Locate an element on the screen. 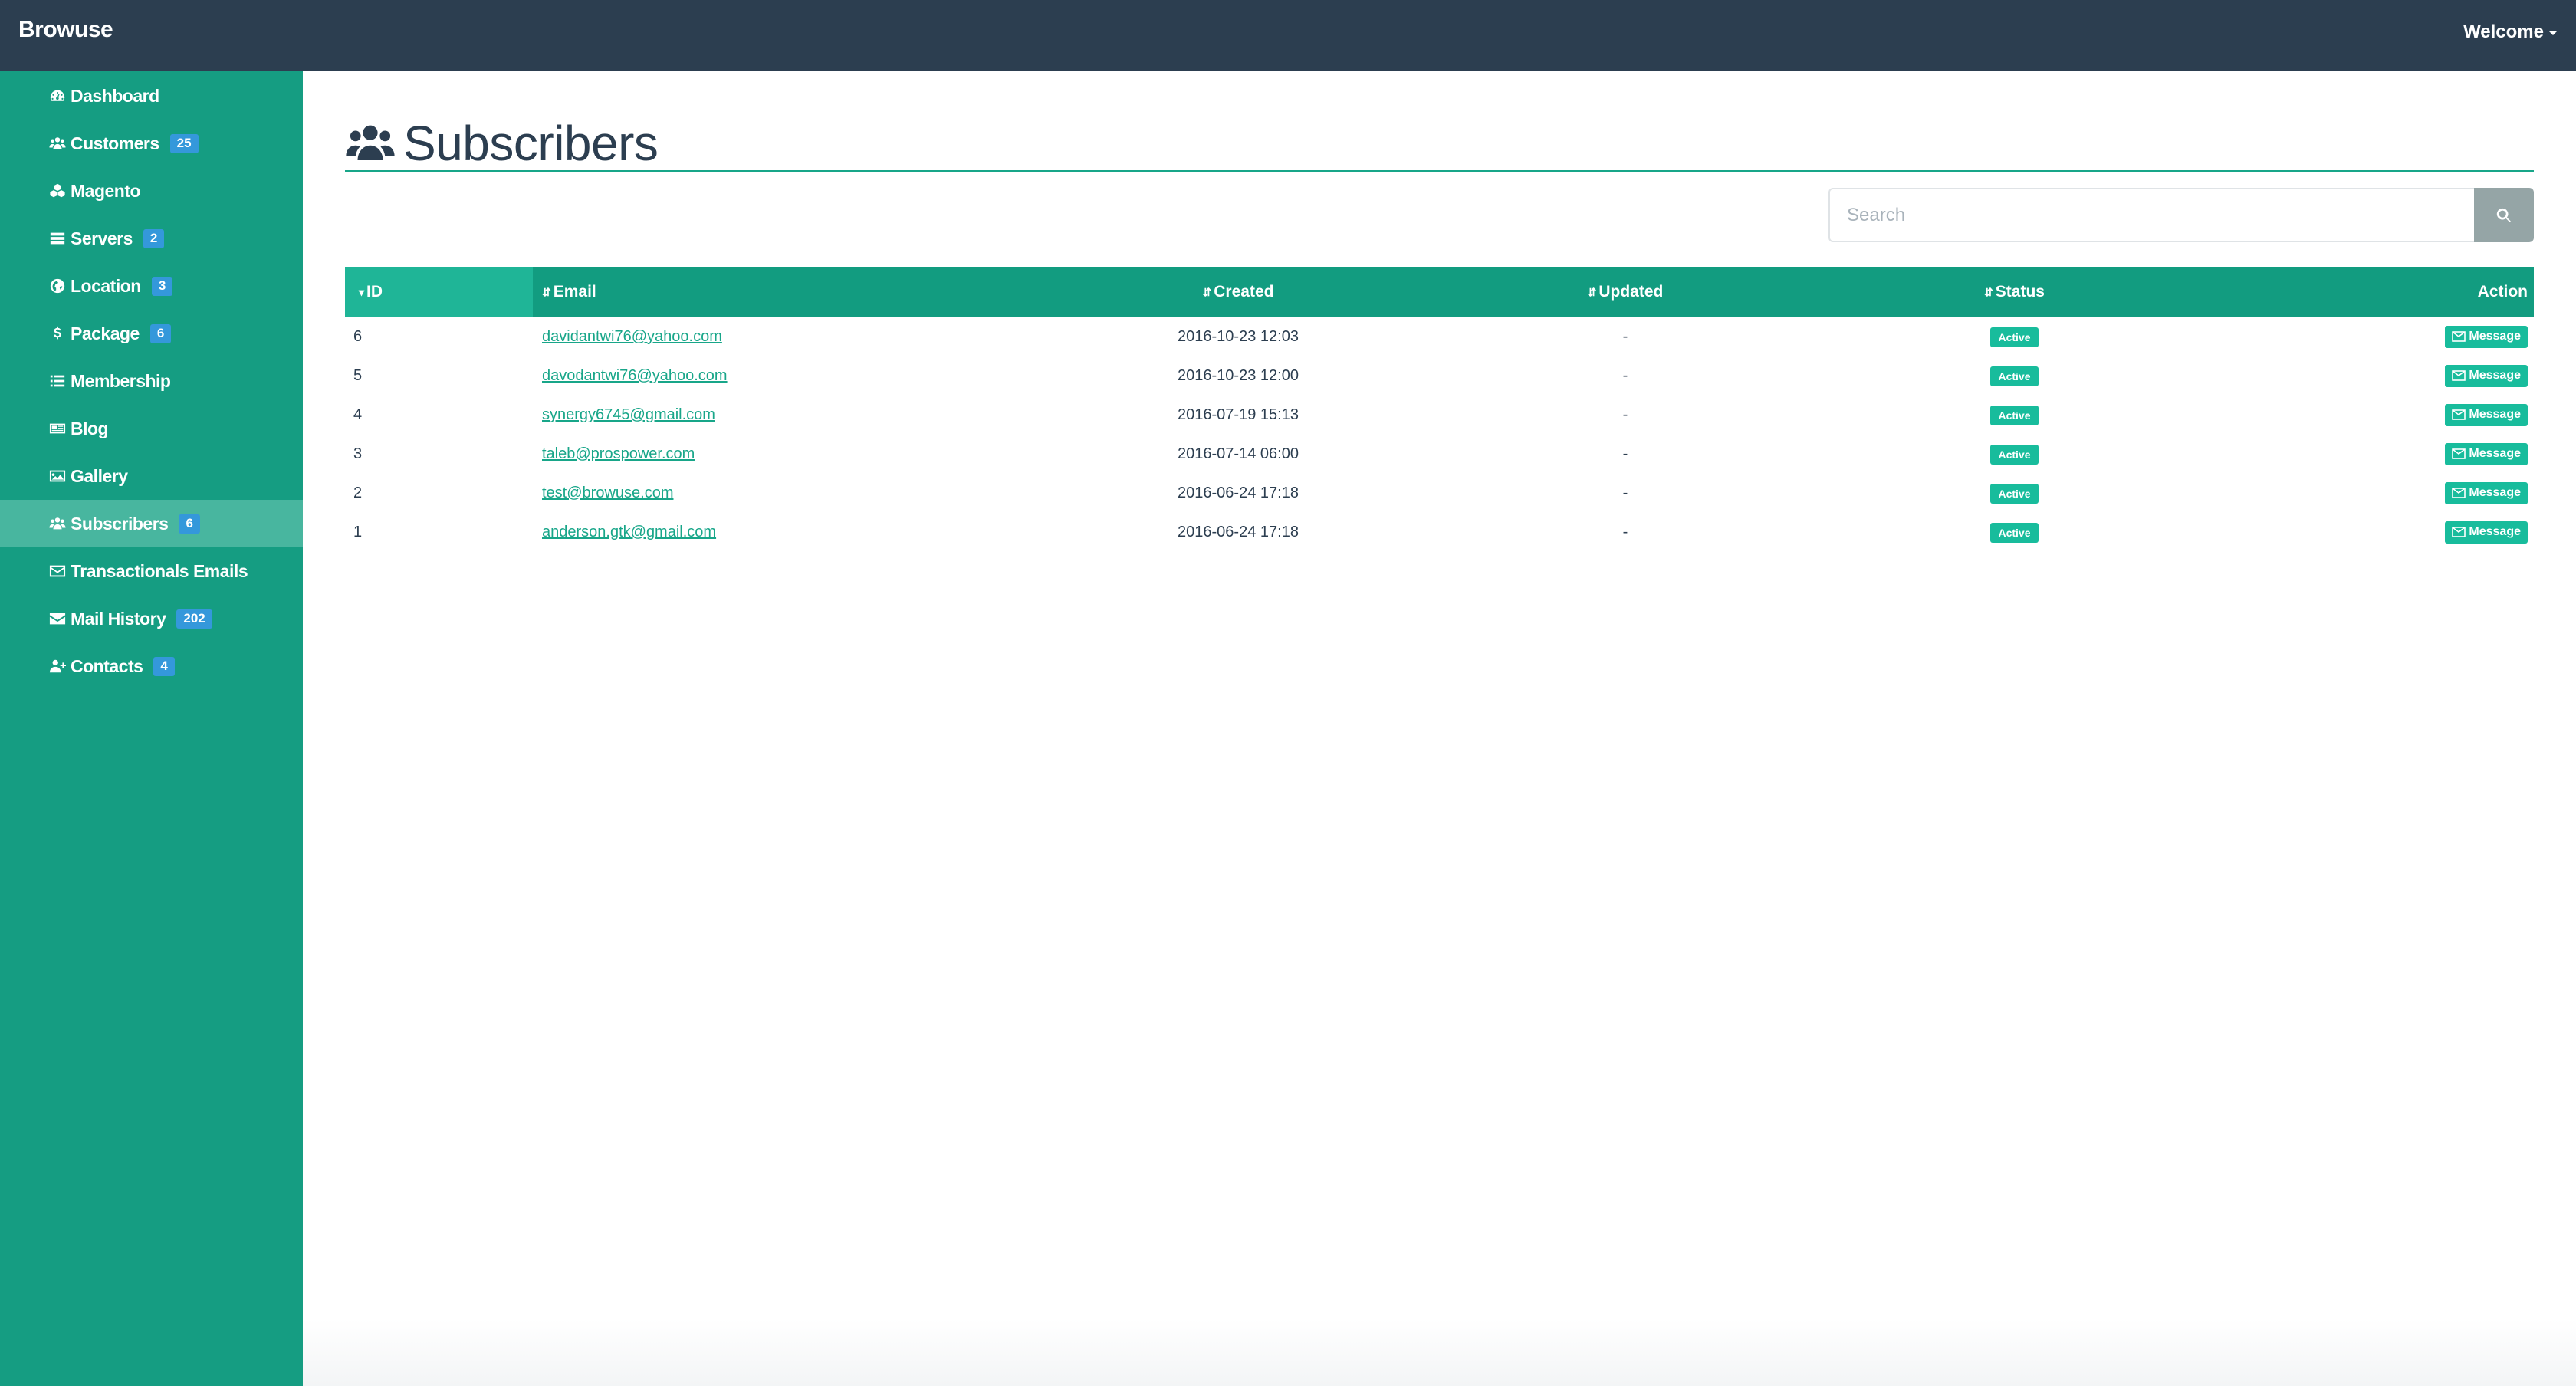  sidebar-item-customers: Customers 25 is located at coordinates (151, 143).